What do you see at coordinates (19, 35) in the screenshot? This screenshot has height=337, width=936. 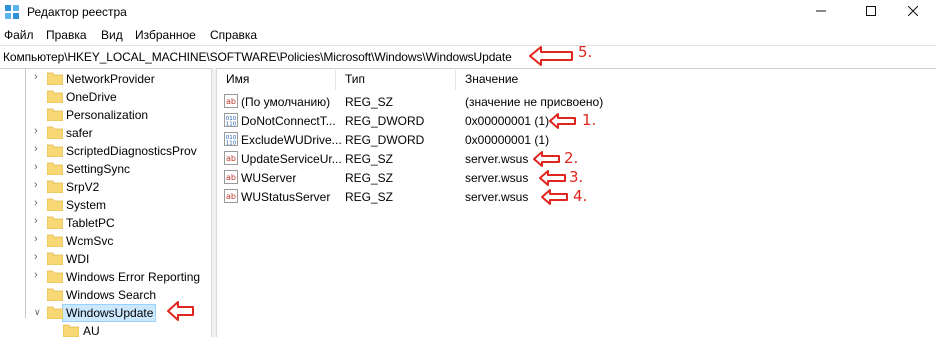 I see `menu-file: Файл` at bounding box center [19, 35].